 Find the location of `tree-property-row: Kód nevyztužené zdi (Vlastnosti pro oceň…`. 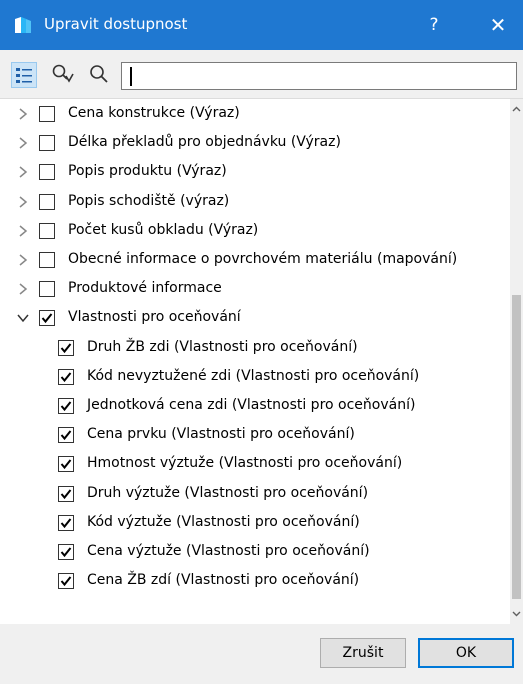

tree-property-row: Kód nevyztužené zdi (Vlastnosti pro oceň… is located at coordinates (255, 377).